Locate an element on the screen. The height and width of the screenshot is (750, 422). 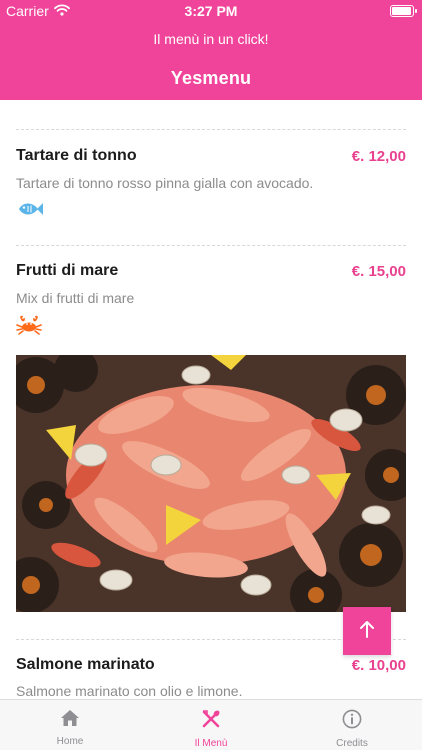
tab-bar: Home Il Menù Credits is located at coordinates (211, 724).